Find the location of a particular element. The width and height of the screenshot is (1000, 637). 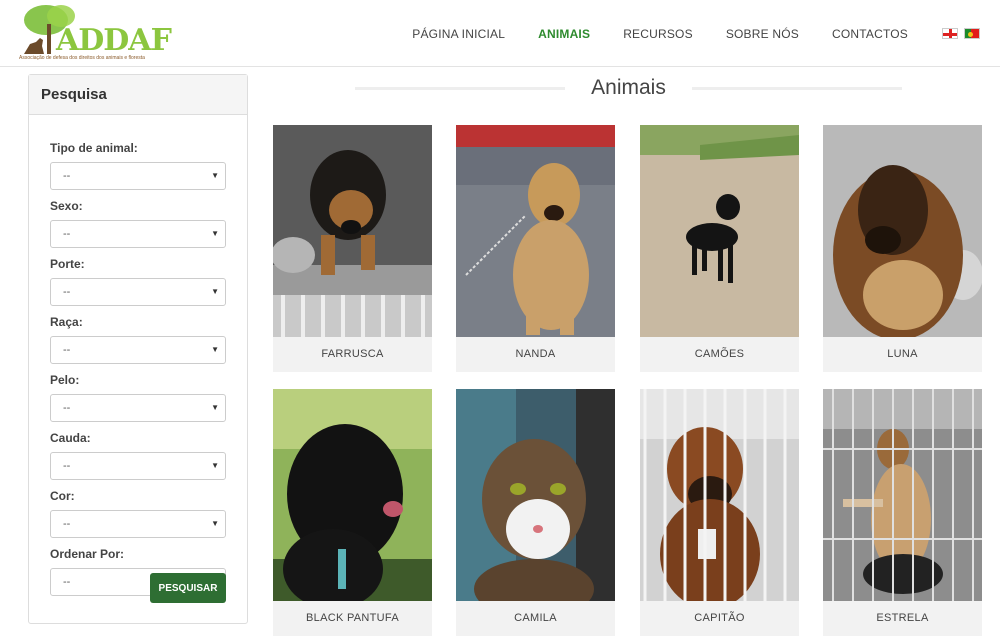

sexo-select: -- ▼ is located at coordinates (138, 234).